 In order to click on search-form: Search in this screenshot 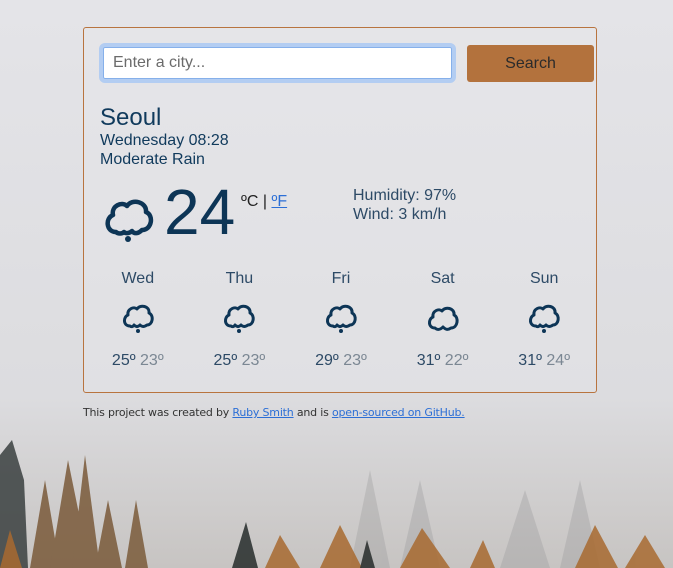, I will do `click(346, 63)`.